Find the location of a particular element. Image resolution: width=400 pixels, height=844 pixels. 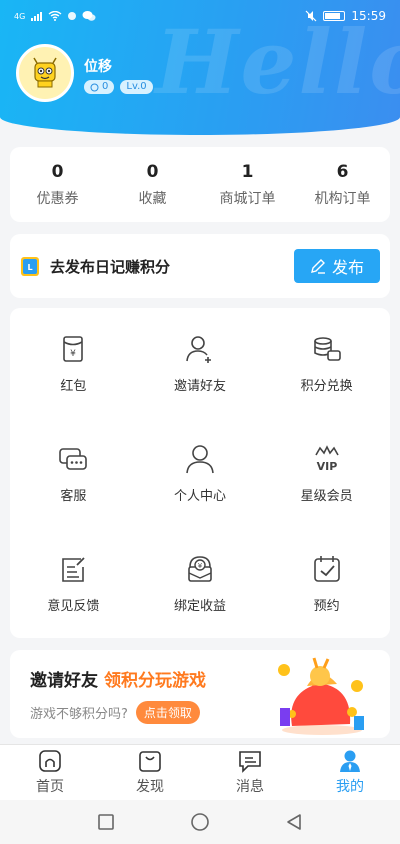

red-envelope-icon: ¥ is located at coordinates (73, 348).